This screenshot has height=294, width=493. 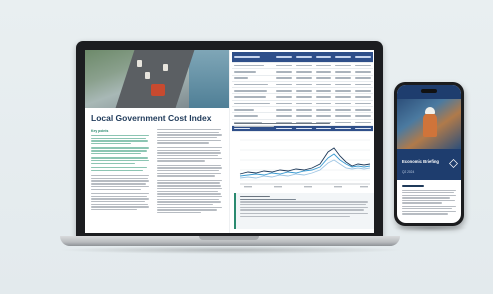 I want to click on laptop-shadow, so click(x=230, y=250).